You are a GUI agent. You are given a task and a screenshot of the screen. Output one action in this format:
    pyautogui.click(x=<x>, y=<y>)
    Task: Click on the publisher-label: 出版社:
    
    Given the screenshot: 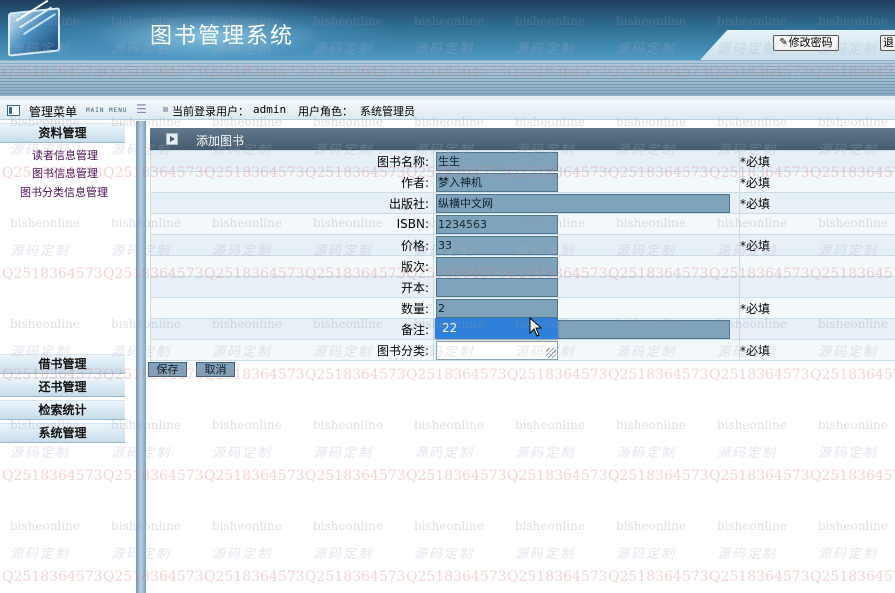 What is the action you would take?
    pyautogui.click(x=292, y=203)
    